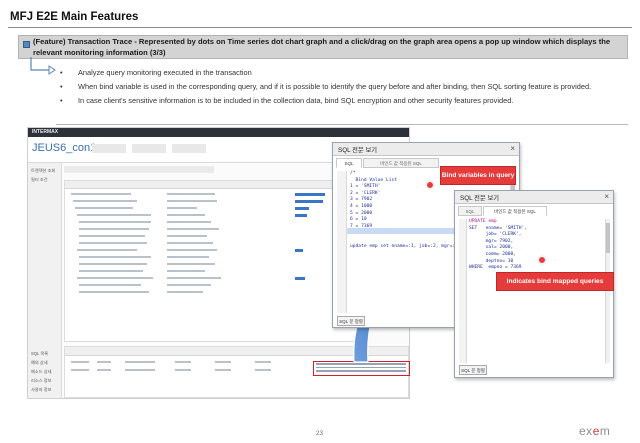 This screenshot has width=640, height=443. What do you see at coordinates (358, 220) in the screenshot?
I see `code-line: 6 = 10` at bounding box center [358, 220].